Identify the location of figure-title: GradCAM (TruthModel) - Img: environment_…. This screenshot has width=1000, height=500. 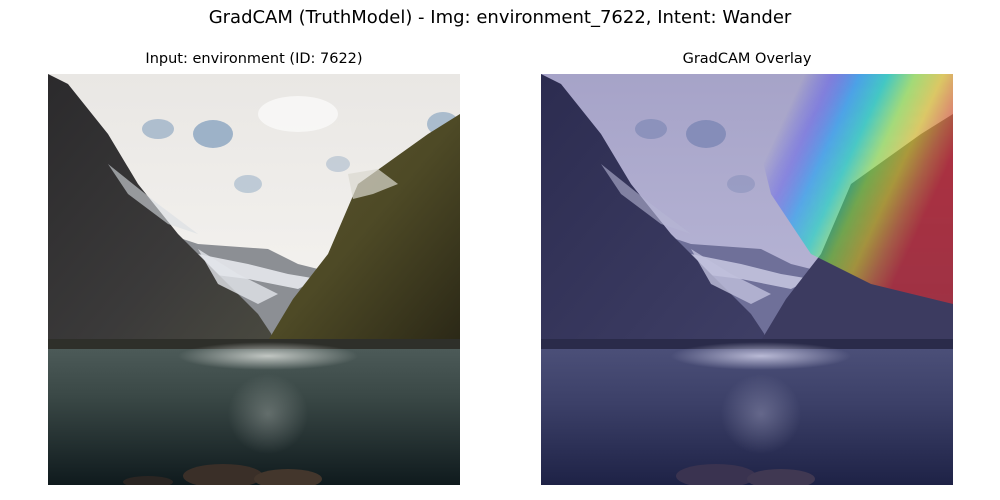
(500, 17).